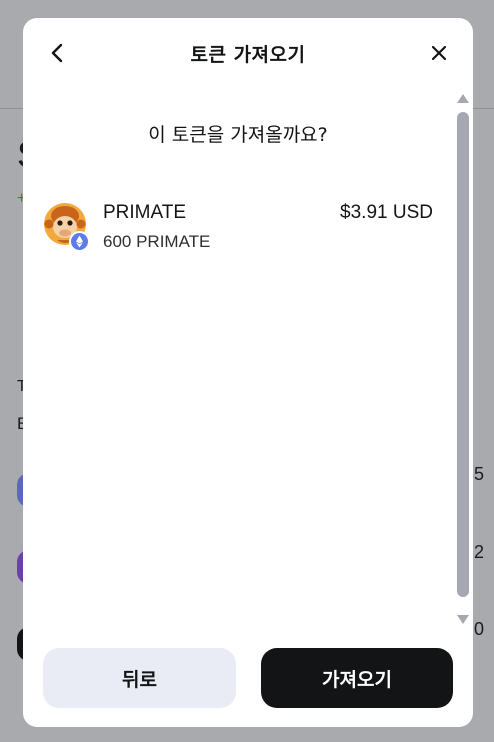 The width and height of the screenshot is (494, 742). I want to click on token-usd-value: $3.91 USD, so click(386, 212).